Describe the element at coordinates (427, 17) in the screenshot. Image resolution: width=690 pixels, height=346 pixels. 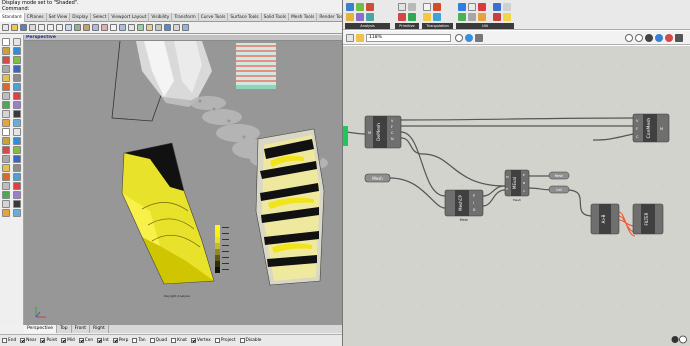
I see `convex-hull-icon` at that location.